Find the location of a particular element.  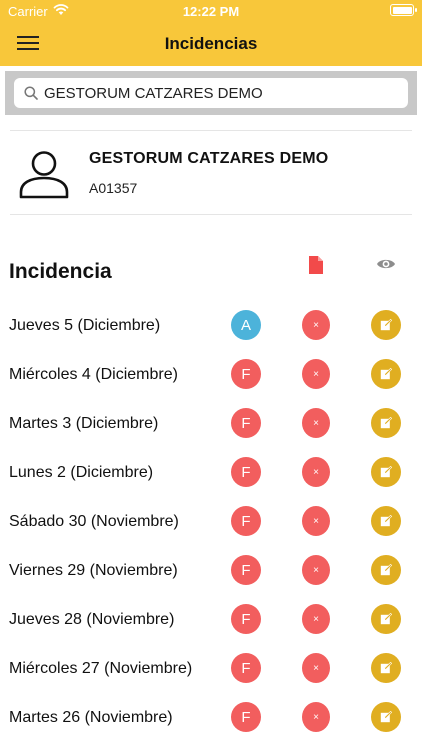

list-item-label: Sábado 30 (Noviembre) is located at coordinates (94, 521).